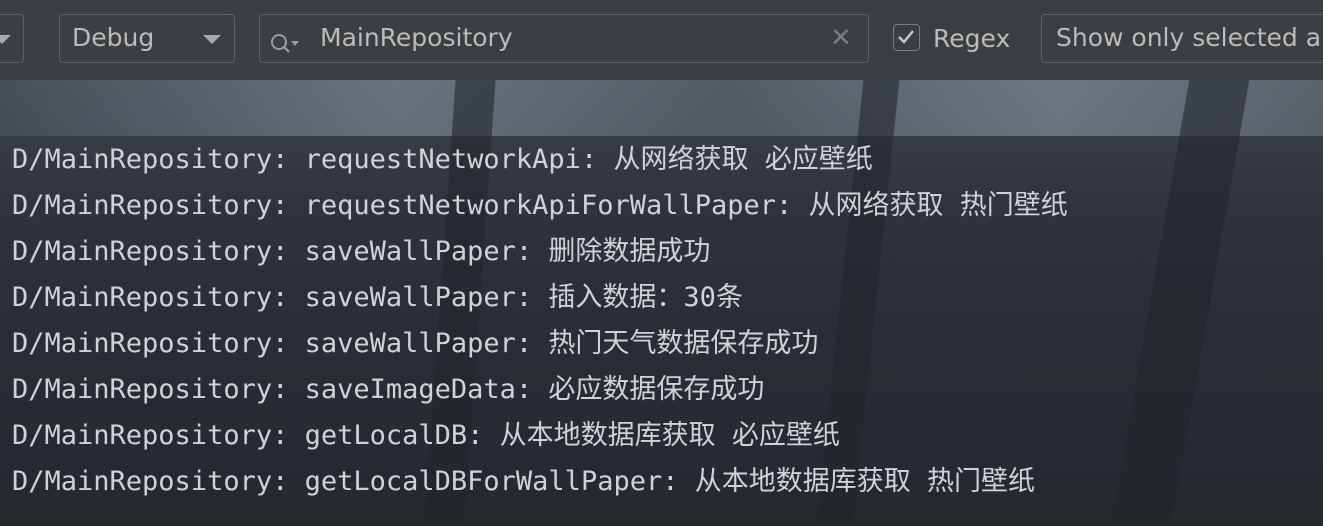 The width and height of the screenshot is (1323, 526). I want to click on search-input: MainRepository ✕, so click(564, 38).